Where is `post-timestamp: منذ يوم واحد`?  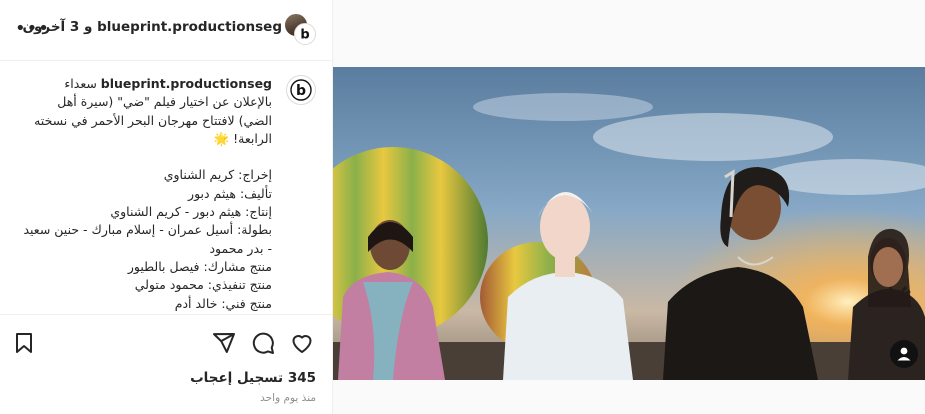 post-timestamp: منذ يوم واحد is located at coordinates (288, 398).